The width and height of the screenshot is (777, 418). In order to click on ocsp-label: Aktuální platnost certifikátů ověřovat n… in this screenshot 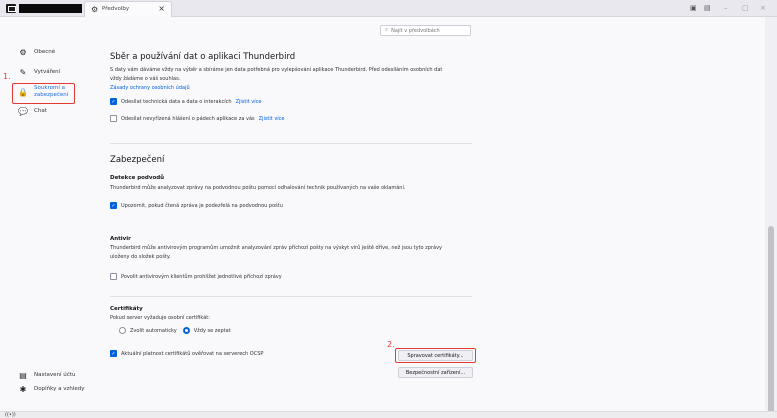, I will do `click(192, 353)`.